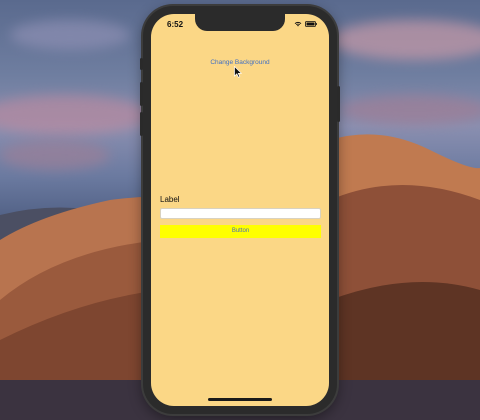 Image resolution: width=480 pixels, height=420 pixels. Describe the element at coordinates (175, 24) in the screenshot. I see `status-time: 6:52` at that location.